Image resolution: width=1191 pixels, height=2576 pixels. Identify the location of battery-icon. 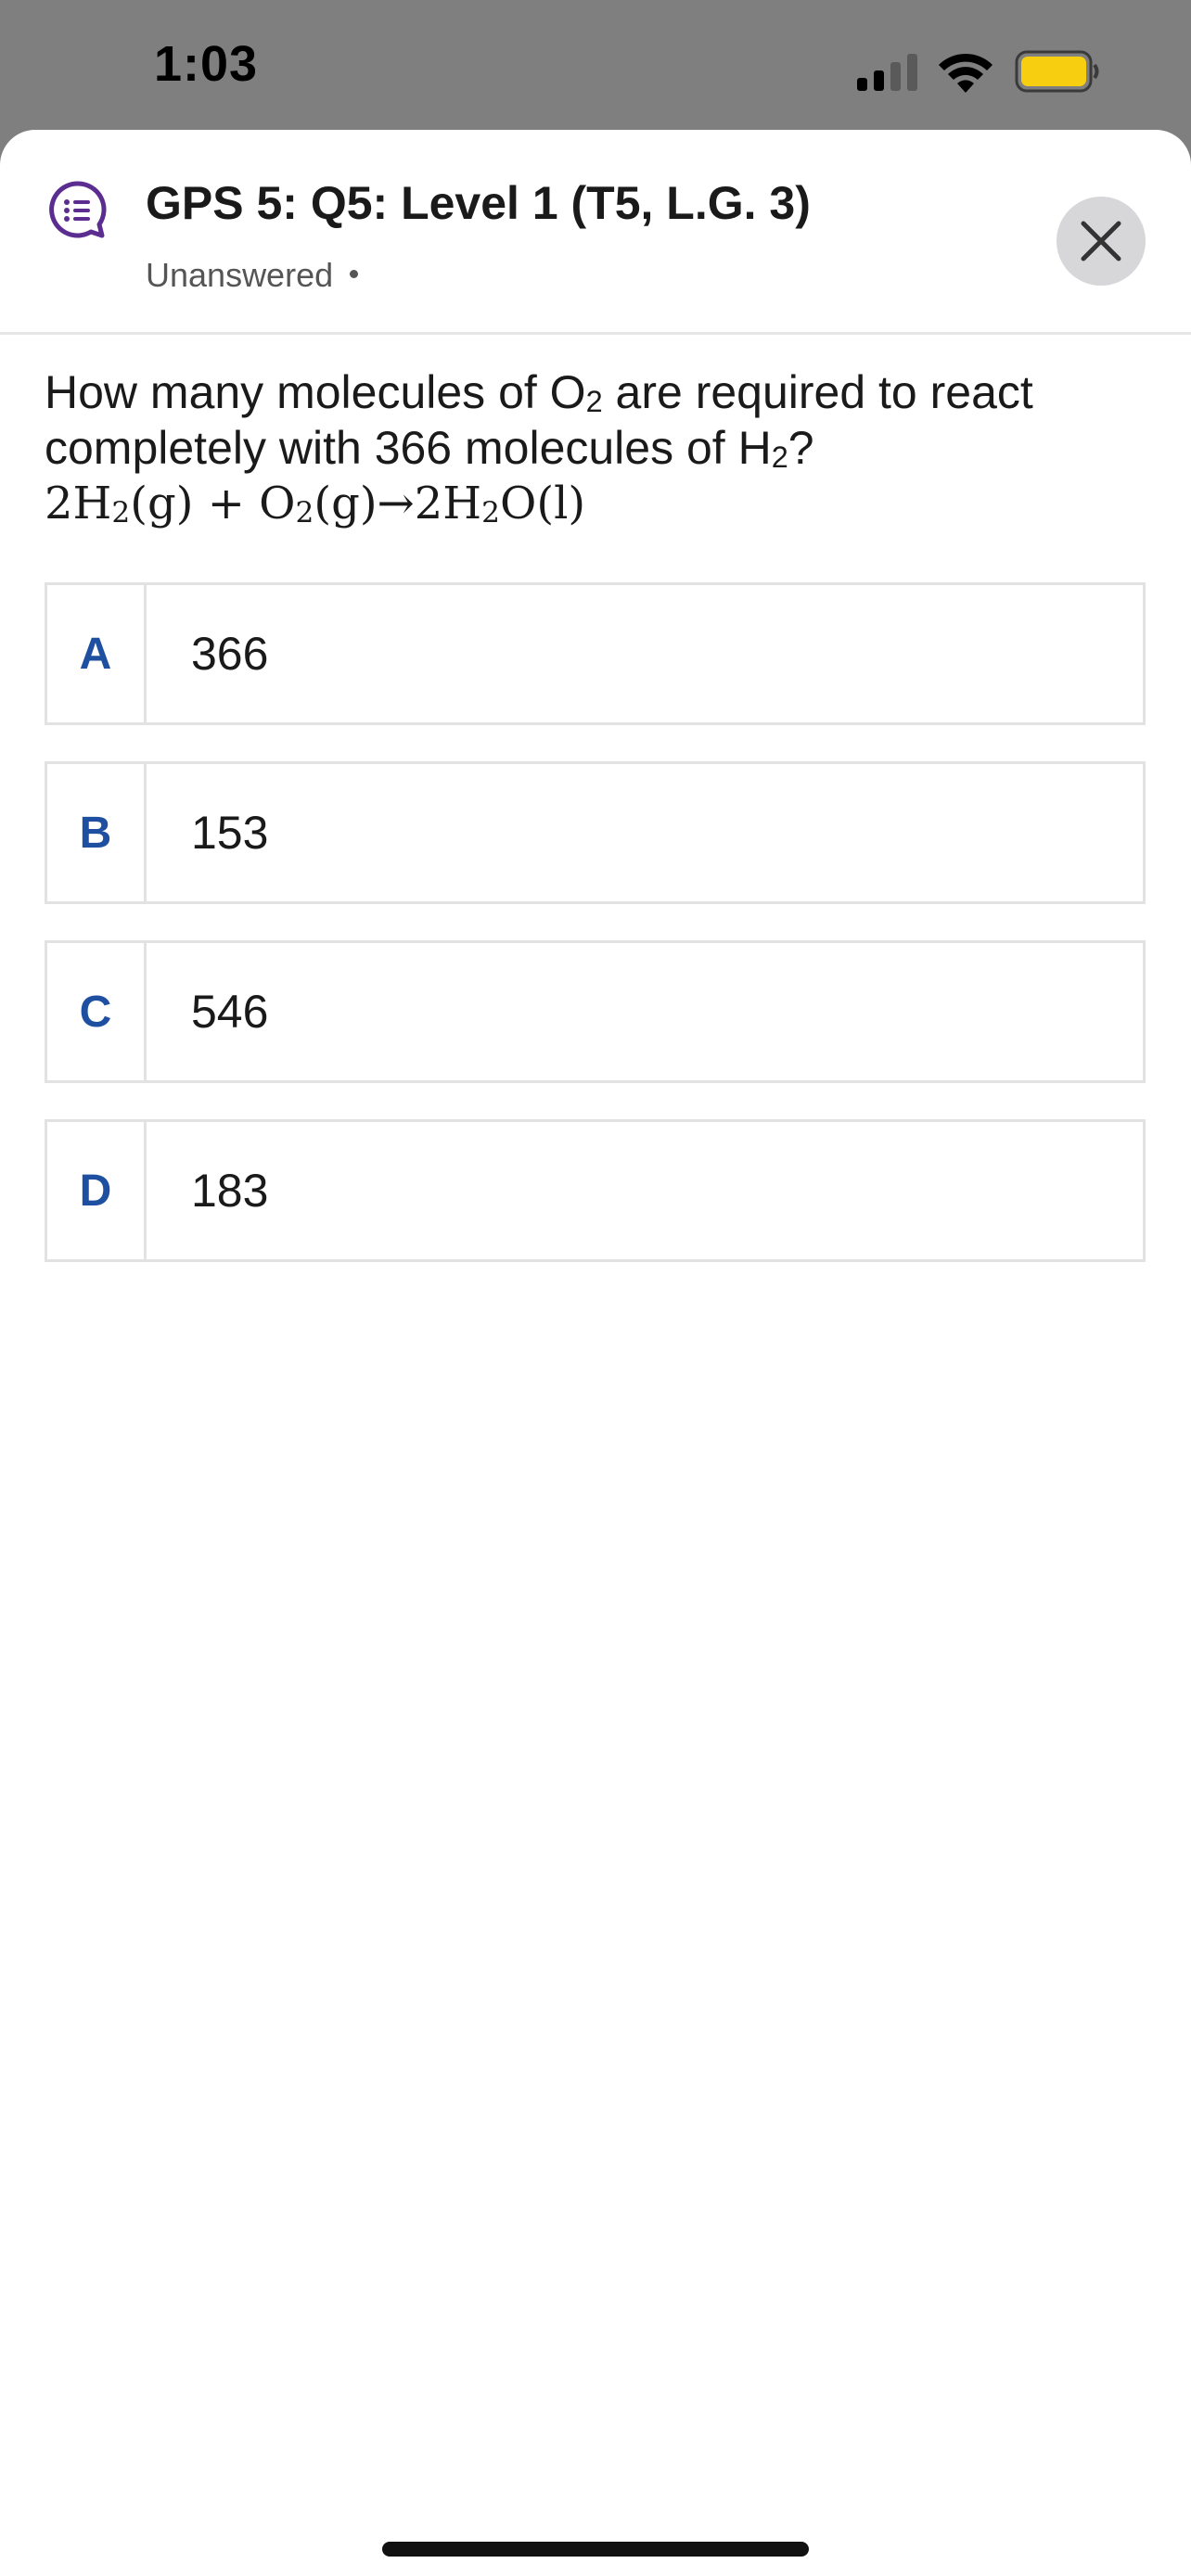
(1057, 71).